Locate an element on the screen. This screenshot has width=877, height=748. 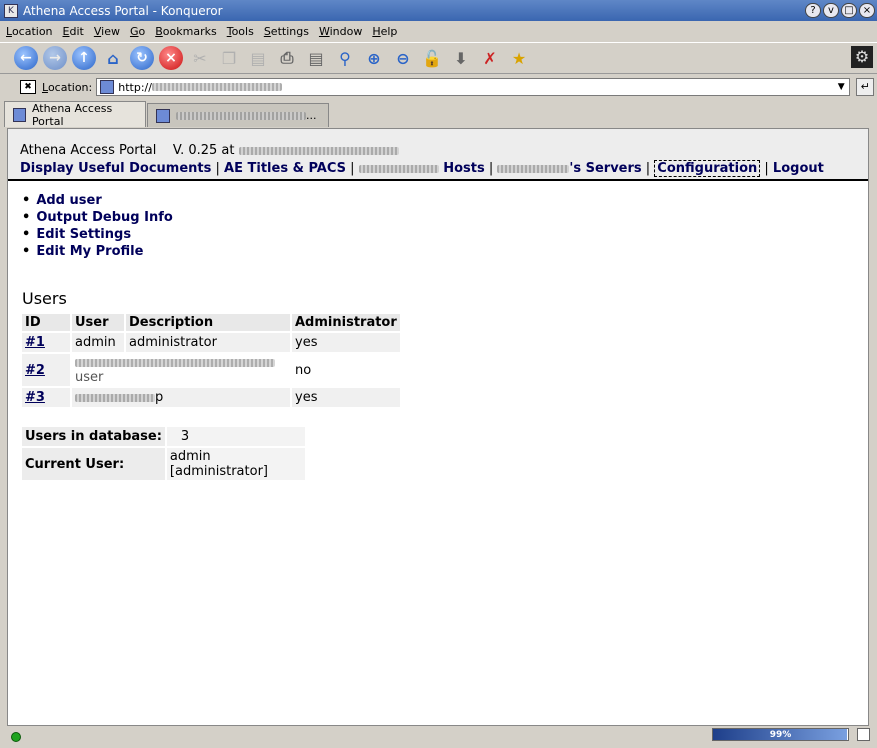
gear-throbber-icon: ⚙ is located at coordinates (862, 57).